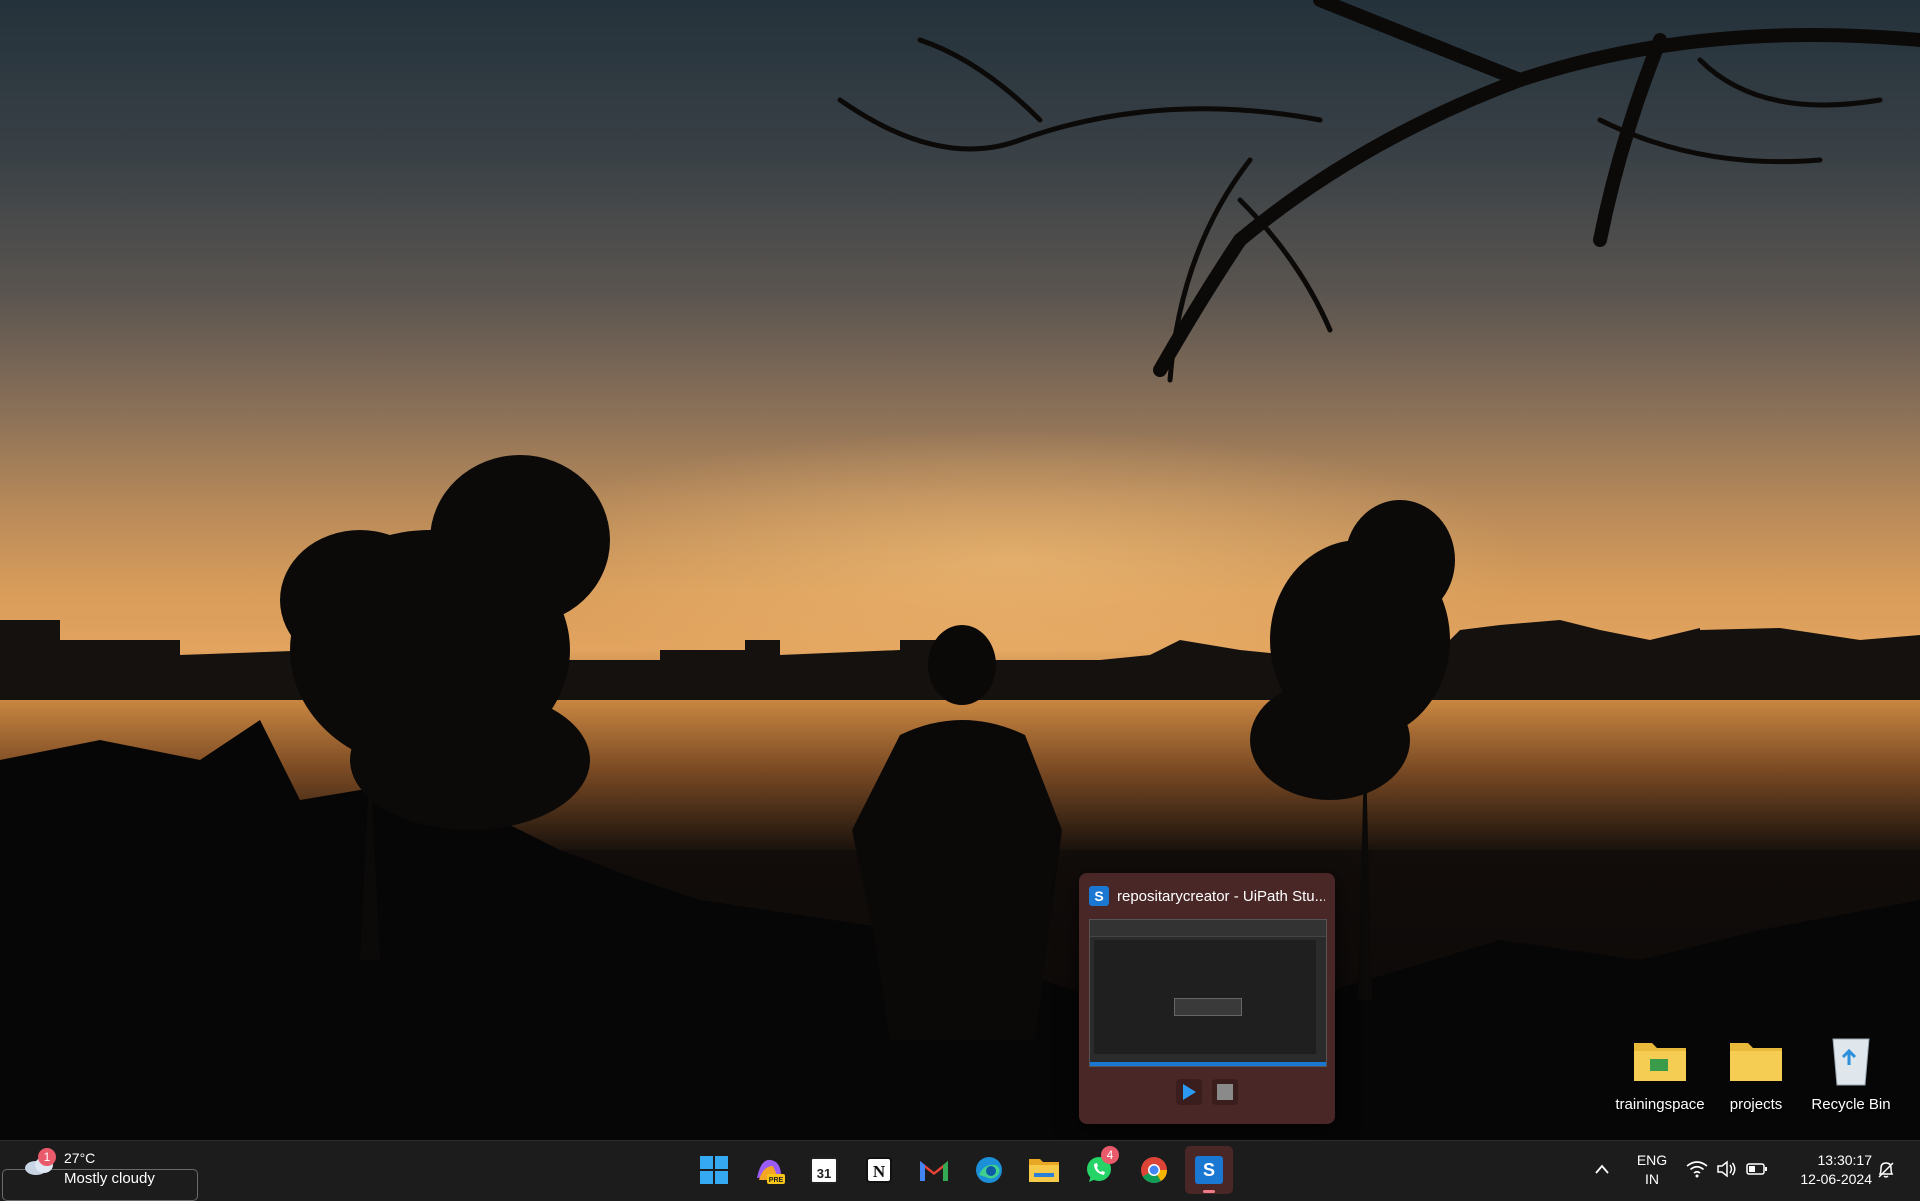  I want to click on weather-badge: 1, so click(47, 1157).